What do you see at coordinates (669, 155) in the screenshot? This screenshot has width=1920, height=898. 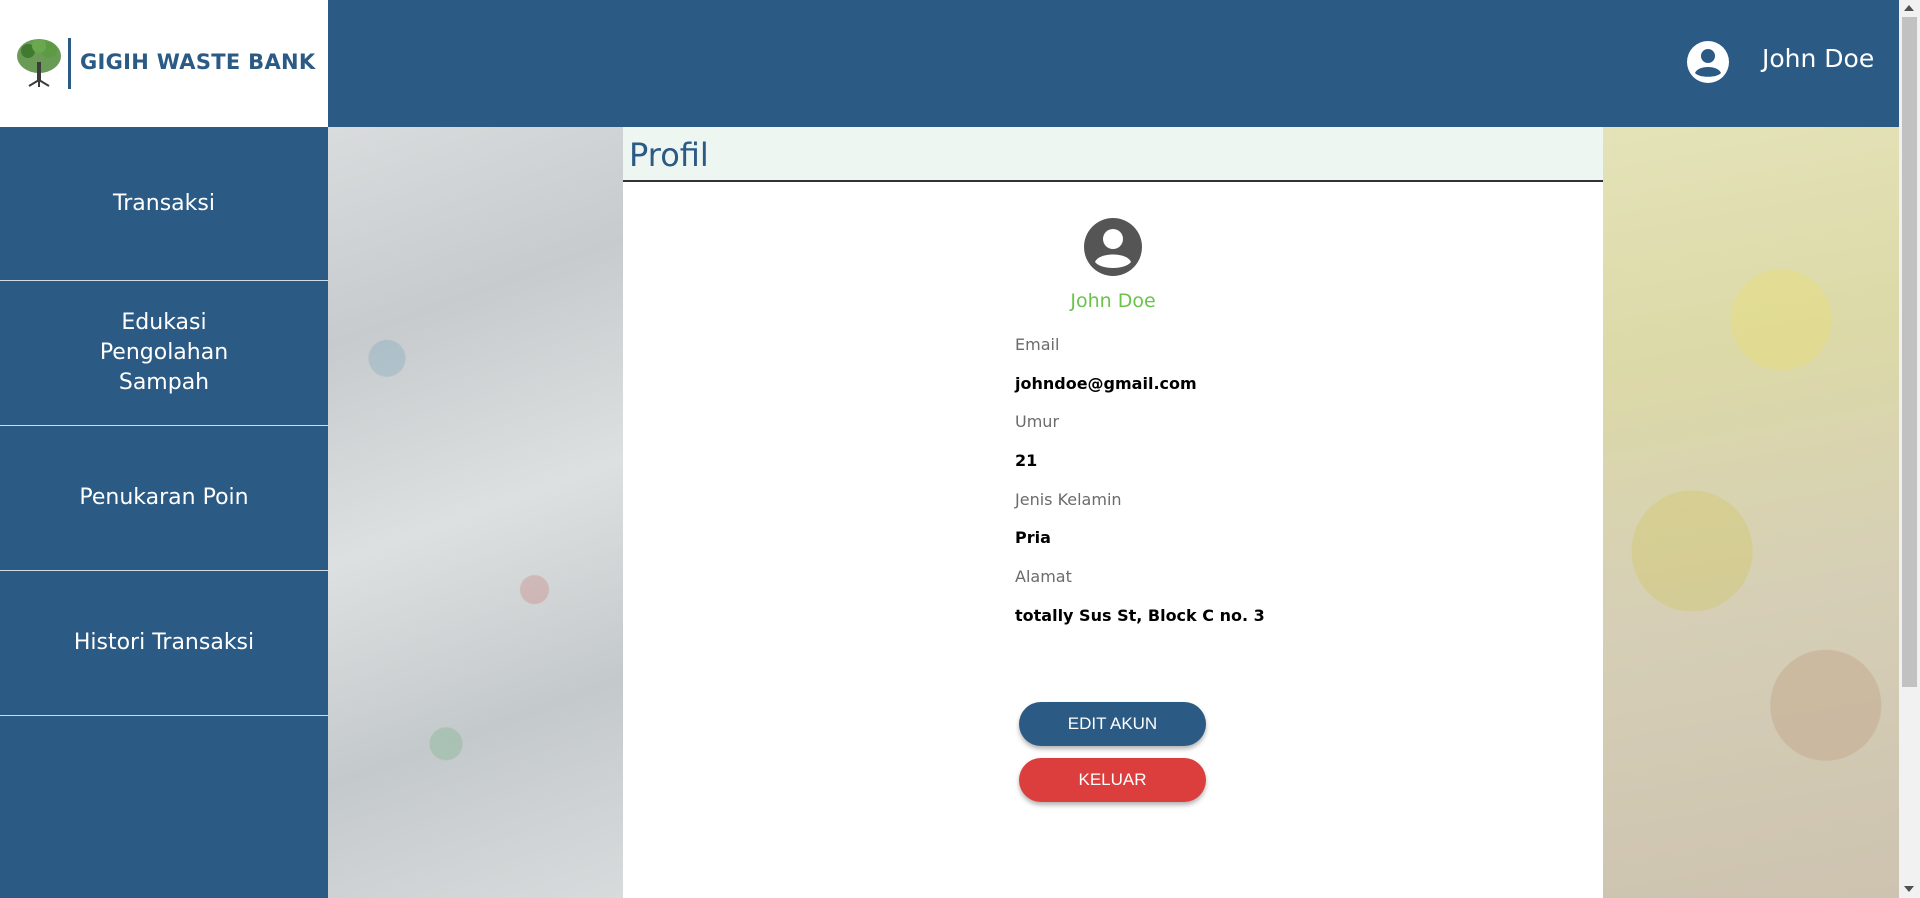 I see `page-title: Profil` at bounding box center [669, 155].